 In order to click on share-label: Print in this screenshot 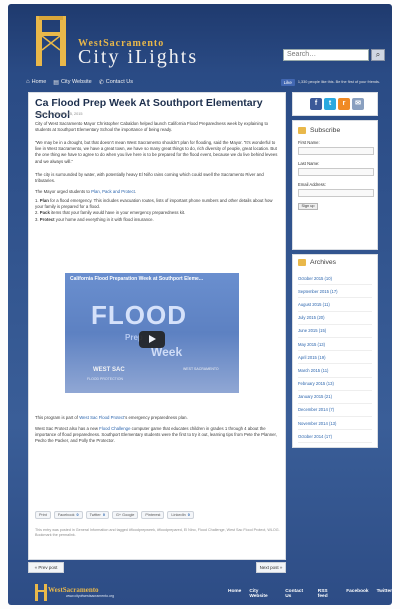, I will do `click(43, 515)`.